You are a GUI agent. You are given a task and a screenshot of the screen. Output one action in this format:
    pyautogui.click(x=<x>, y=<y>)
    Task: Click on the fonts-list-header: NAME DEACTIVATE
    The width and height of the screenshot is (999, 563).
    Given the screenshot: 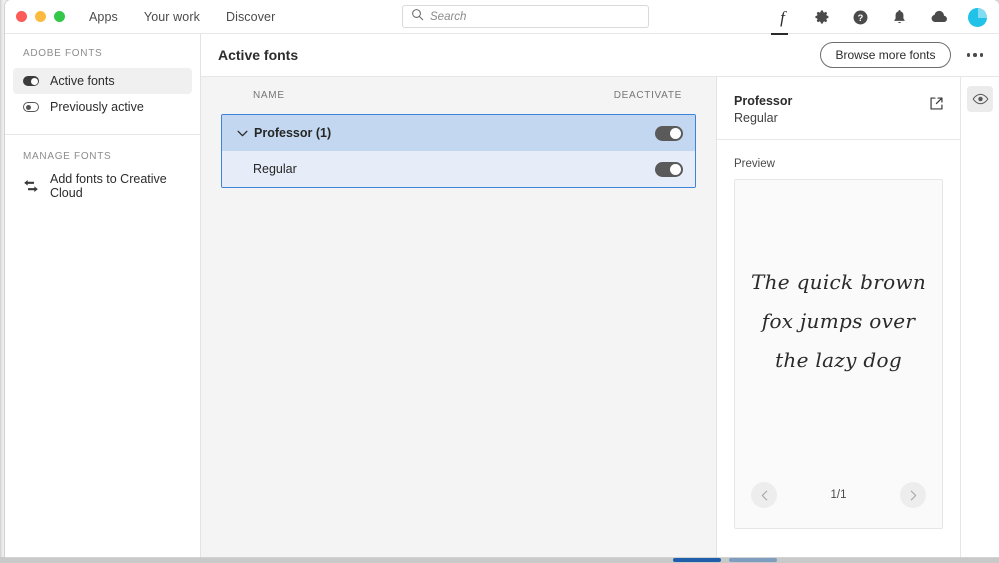 What is the action you would take?
    pyautogui.click(x=458, y=95)
    